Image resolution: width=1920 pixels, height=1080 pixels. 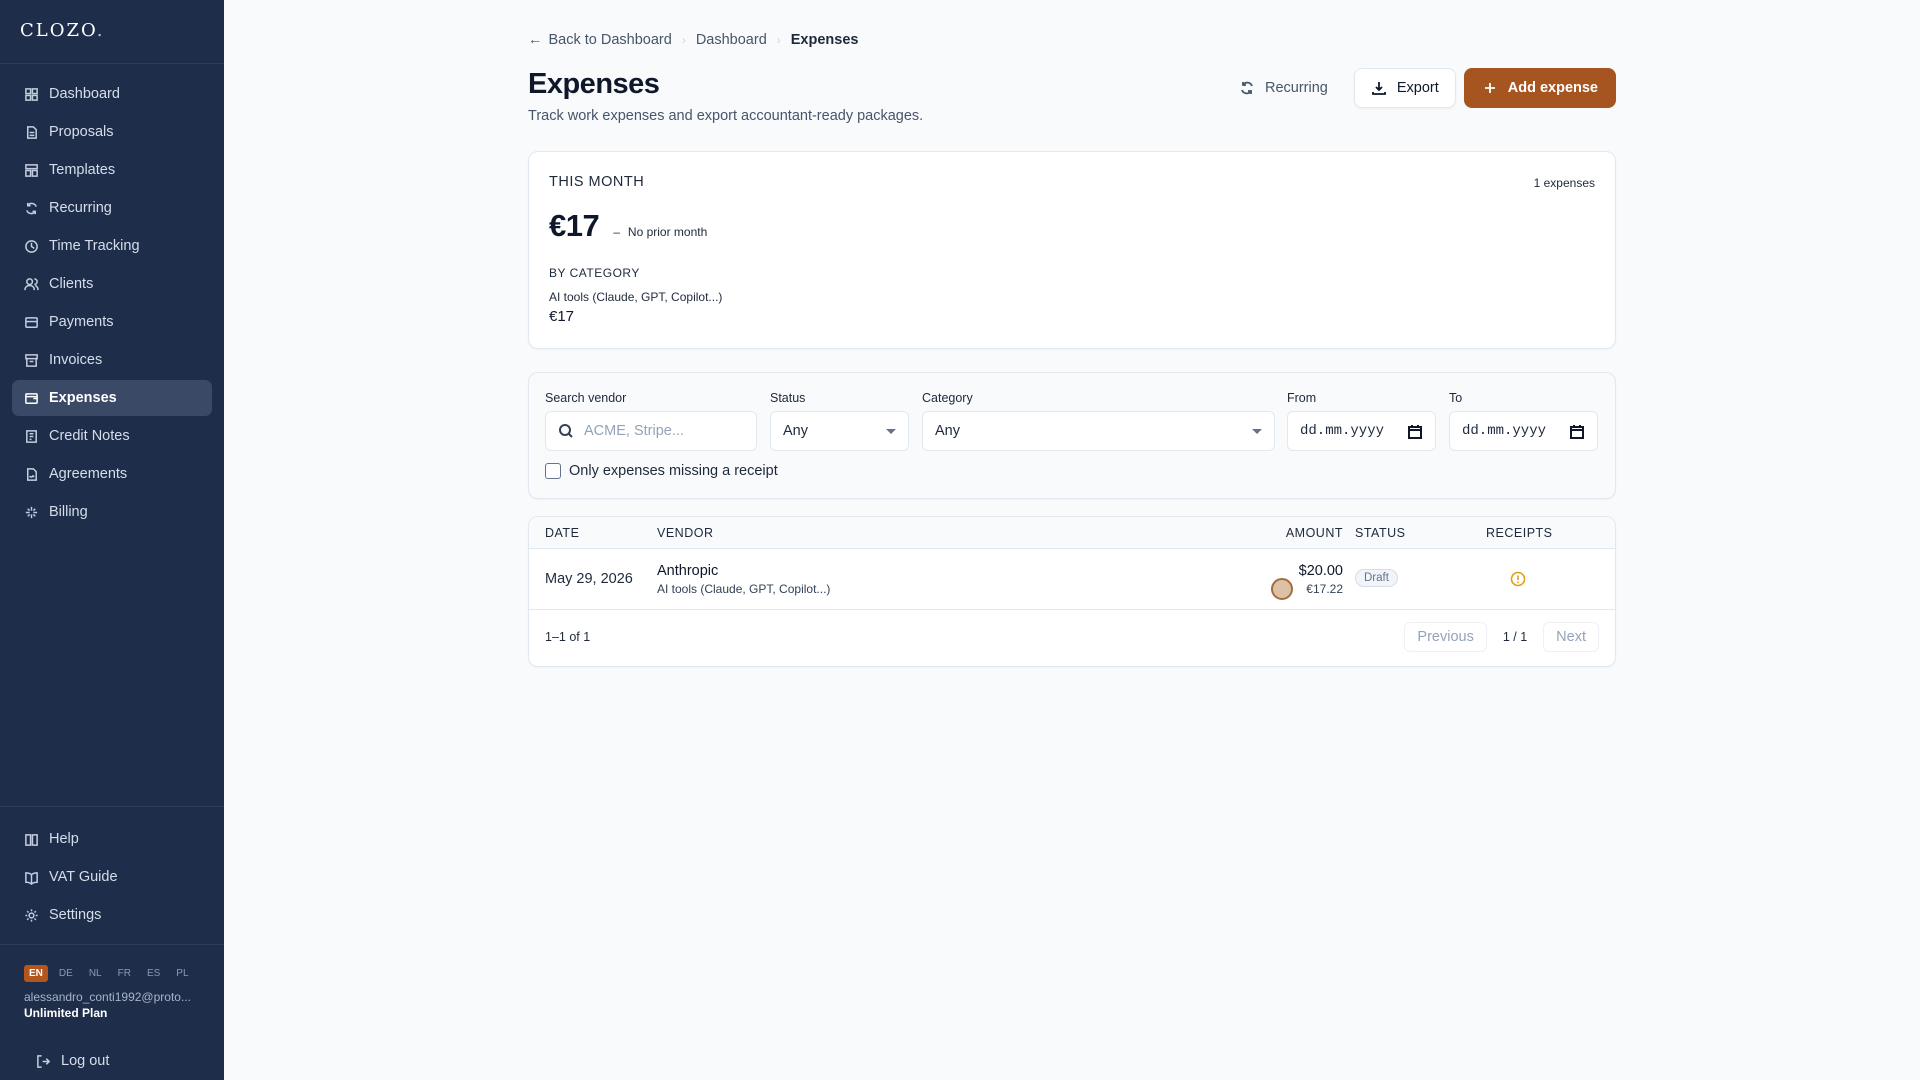 What do you see at coordinates (71, 284) in the screenshot?
I see `sidebar-item-label: Clients` at bounding box center [71, 284].